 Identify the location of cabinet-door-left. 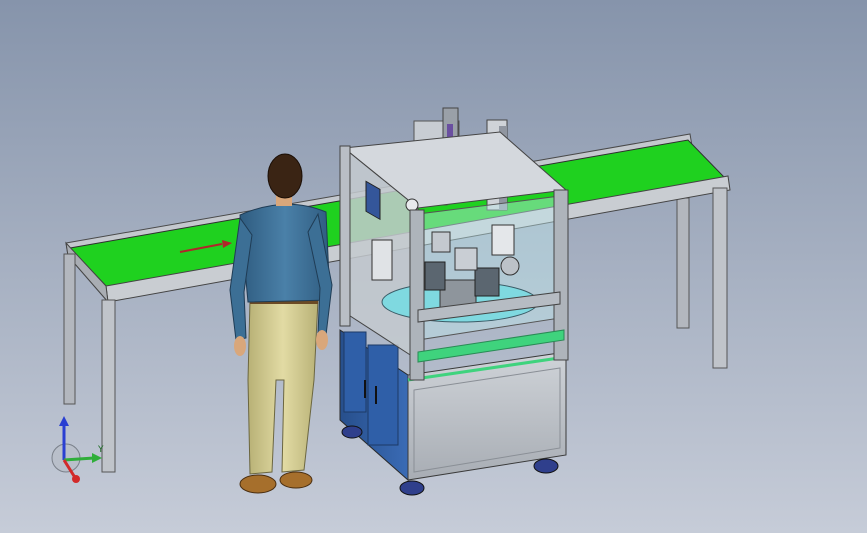
(355, 372).